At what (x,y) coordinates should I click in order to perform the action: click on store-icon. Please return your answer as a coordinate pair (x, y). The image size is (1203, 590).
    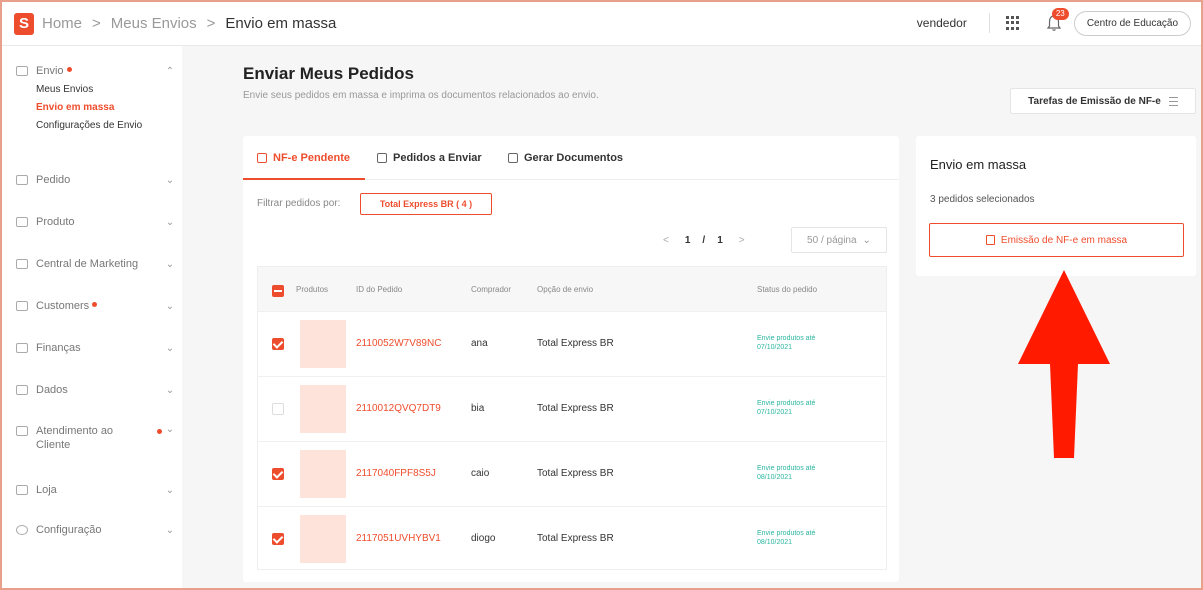
    Looking at the image, I should click on (22, 490).